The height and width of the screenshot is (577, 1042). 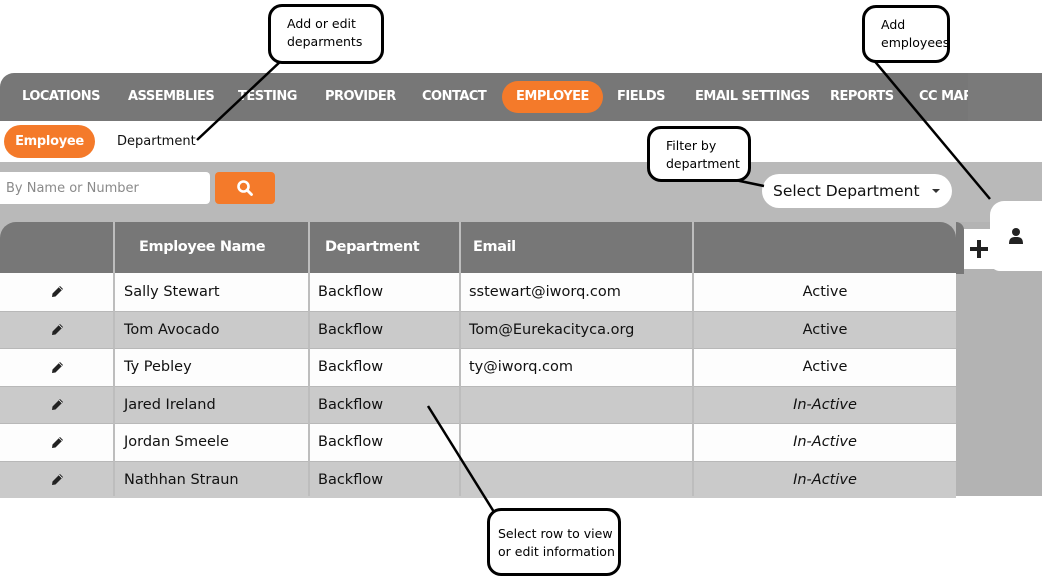 I want to click on employee-name-cell: Tom Avocado, so click(x=172, y=329).